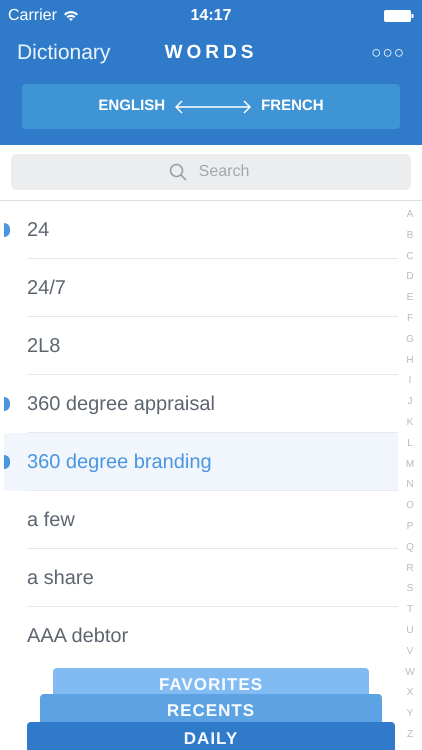  I want to click on index-letter: N, so click(410, 485).